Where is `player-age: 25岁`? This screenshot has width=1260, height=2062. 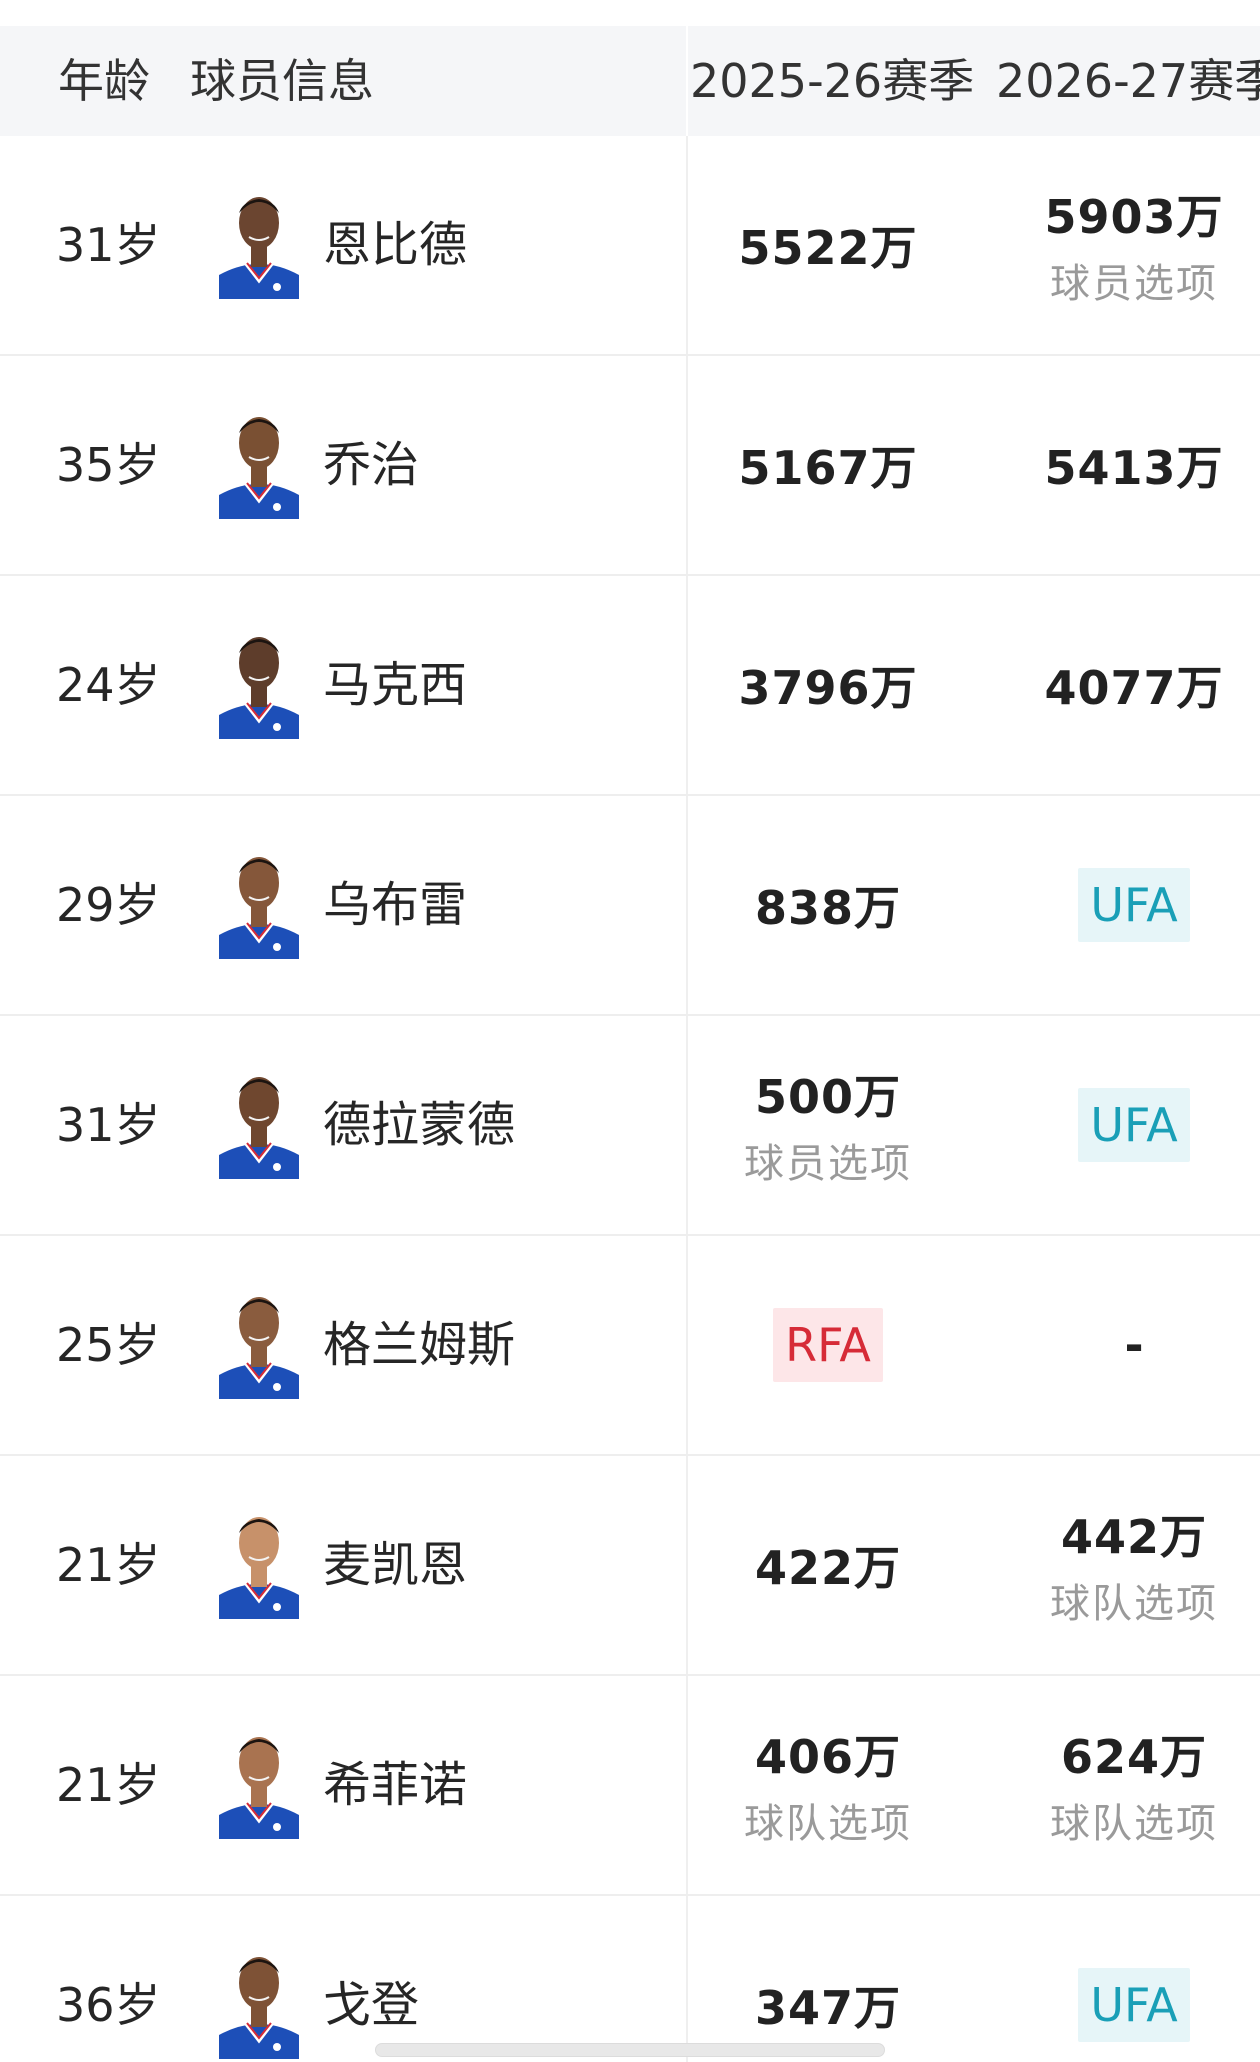 player-age: 25岁 is located at coordinates (108, 1345).